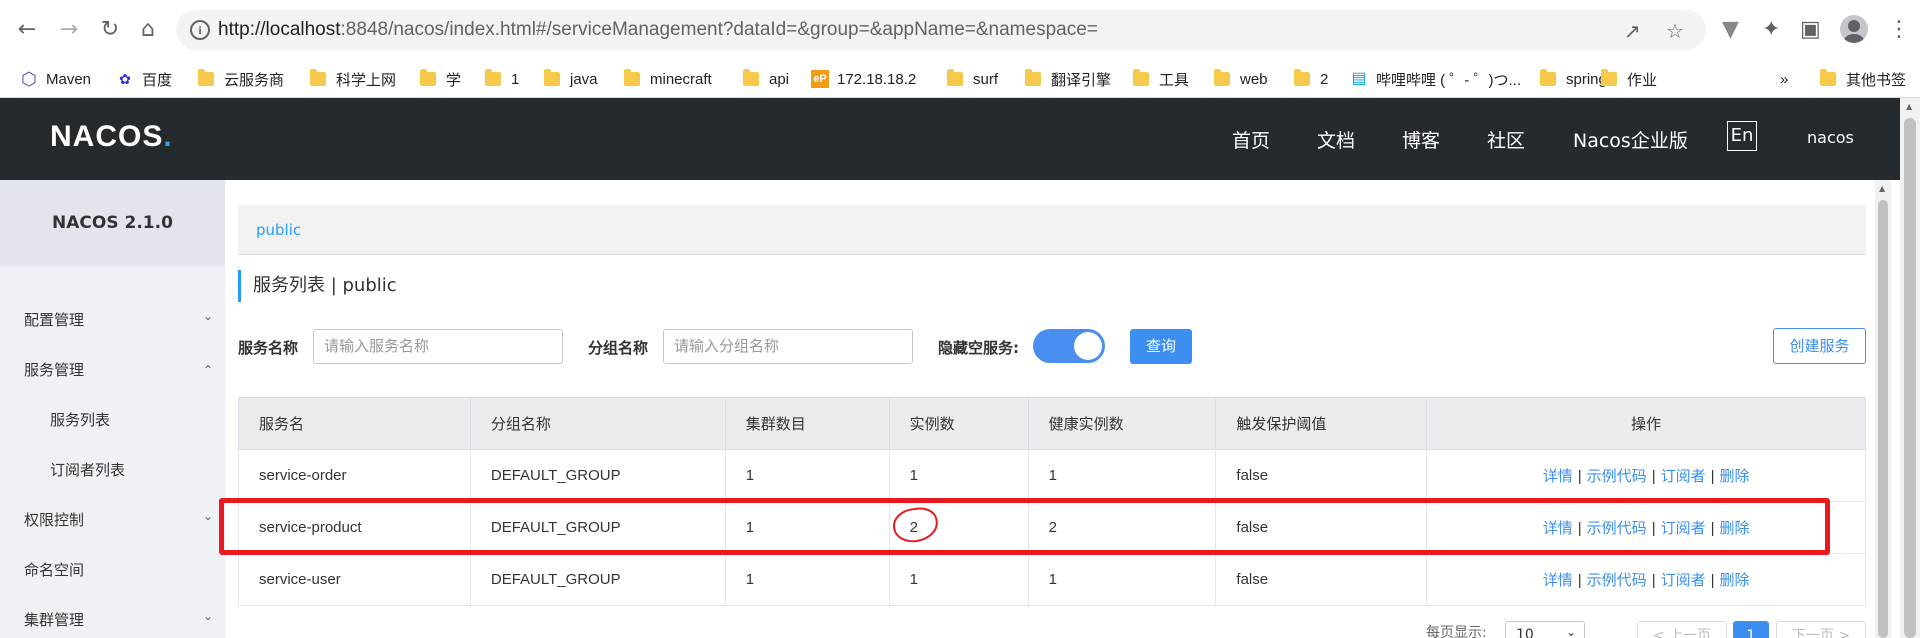  I want to click on nav-home: 首页, so click(1251, 139).